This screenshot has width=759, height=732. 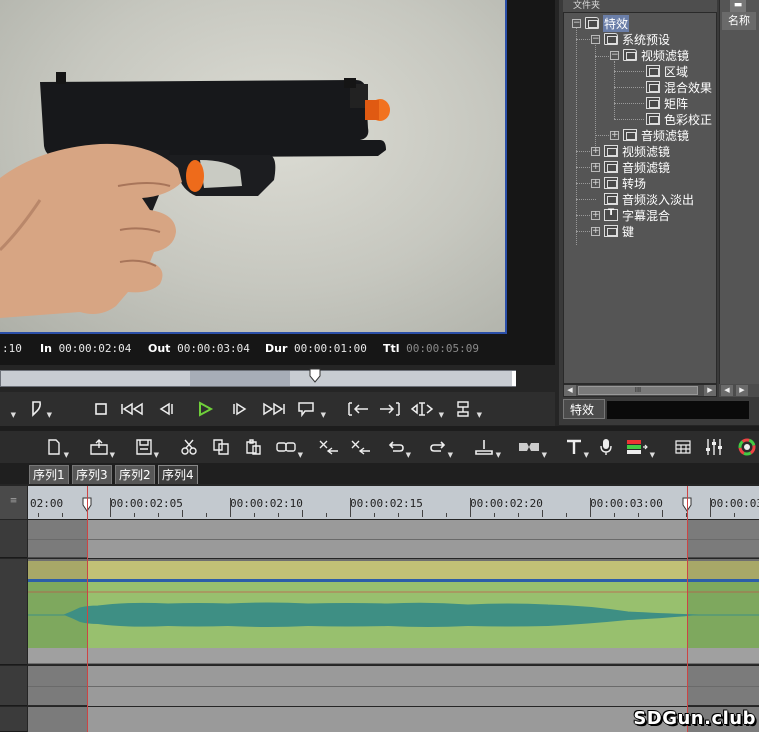 What do you see at coordinates (240, 378) in the screenshot?
I see `in-out-range` at bounding box center [240, 378].